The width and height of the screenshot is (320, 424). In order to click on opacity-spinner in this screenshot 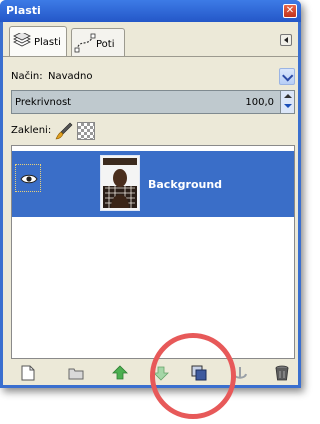, I will do `click(287, 102)`.